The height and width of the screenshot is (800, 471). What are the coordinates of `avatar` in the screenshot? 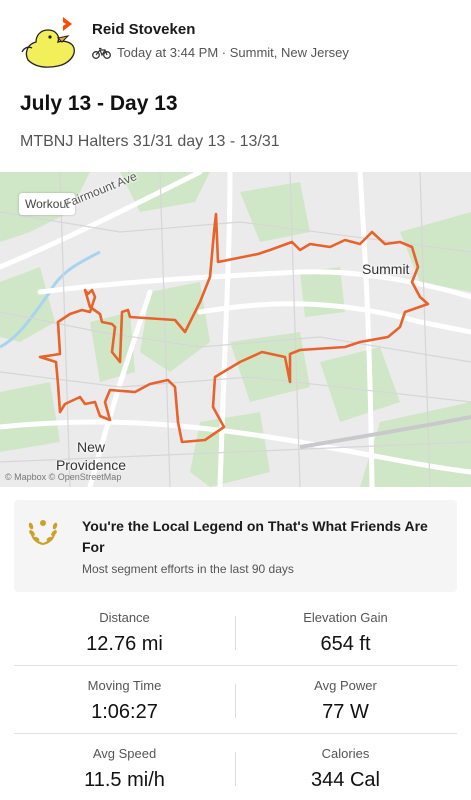 It's located at (48, 46).